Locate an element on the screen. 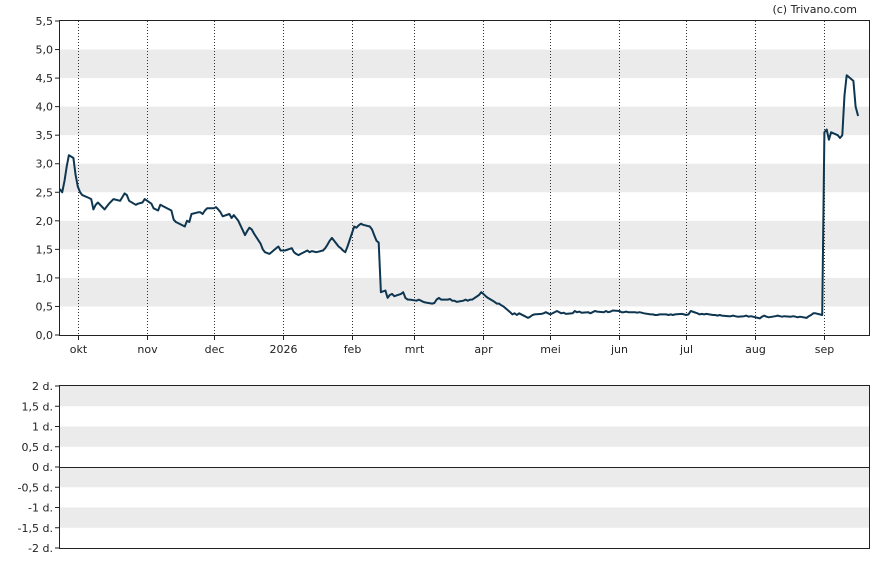 The height and width of the screenshot is (565, 888). x-tick-label: aug is located at coordinates (755, 349).